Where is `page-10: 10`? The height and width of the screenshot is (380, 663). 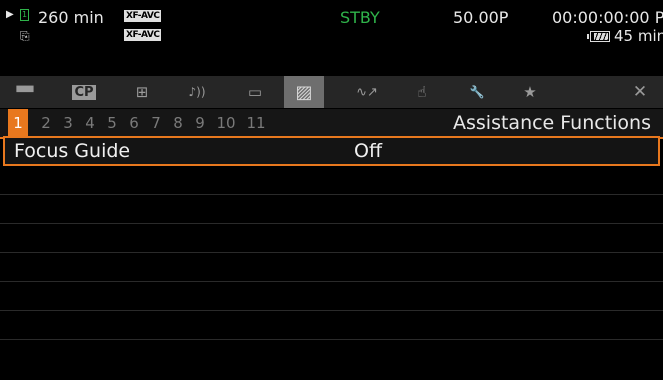 page-10: 10 is located at coordinates (226, 123).